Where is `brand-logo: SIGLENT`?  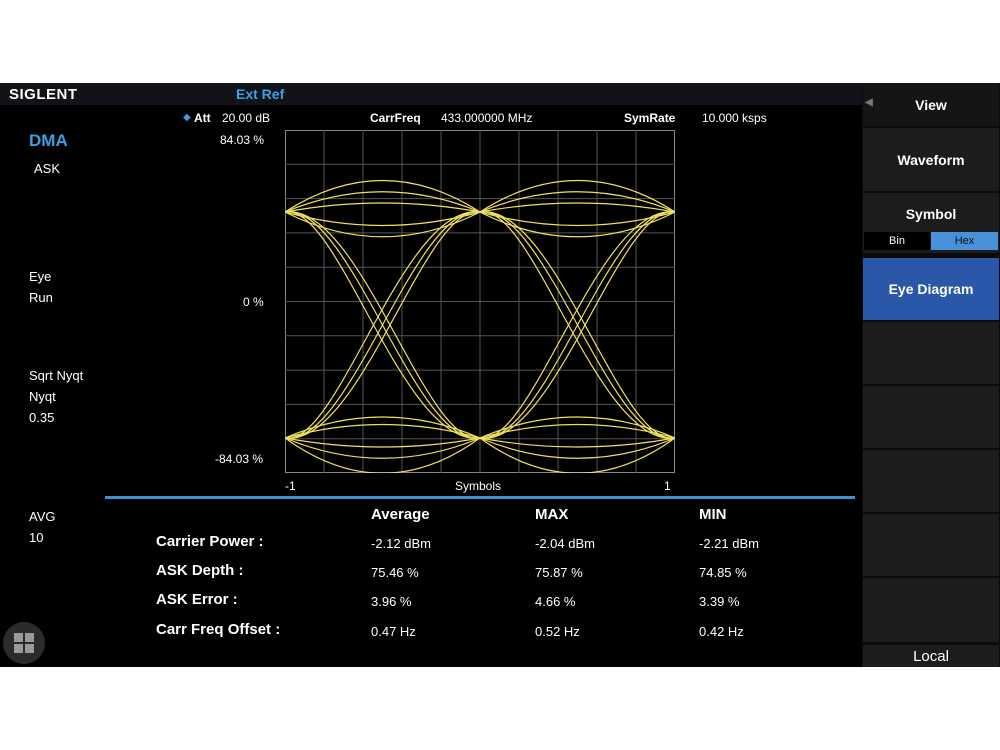
brand-logo: SIGLENT is located at coordinates (43, 94).